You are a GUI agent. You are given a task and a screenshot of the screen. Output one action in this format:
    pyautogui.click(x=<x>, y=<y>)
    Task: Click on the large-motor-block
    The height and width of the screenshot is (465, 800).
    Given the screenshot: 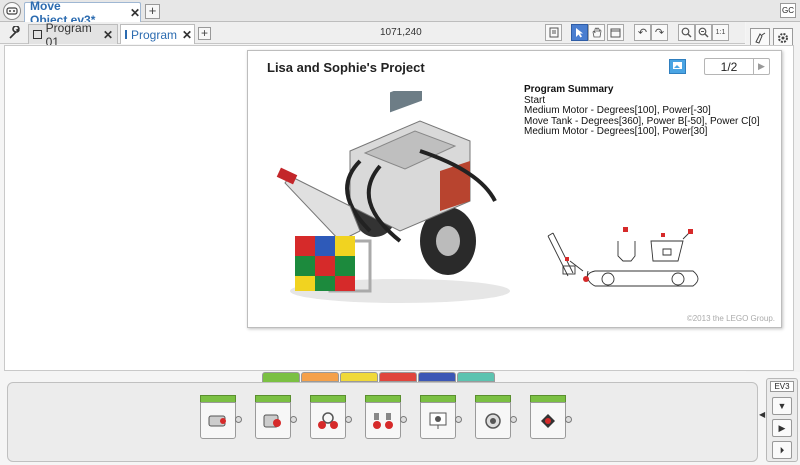 What is the action you would take?
    pyautogui.click(x=276, y=418)
    